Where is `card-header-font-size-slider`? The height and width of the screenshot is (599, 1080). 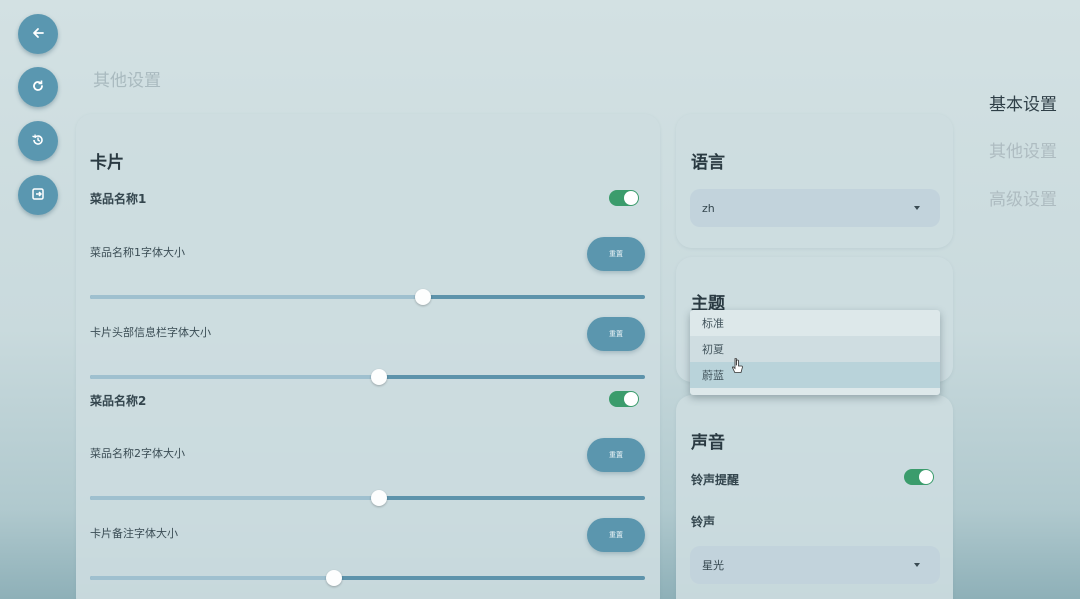 card-header-font-size-slider is located at coordinates (367, 377).